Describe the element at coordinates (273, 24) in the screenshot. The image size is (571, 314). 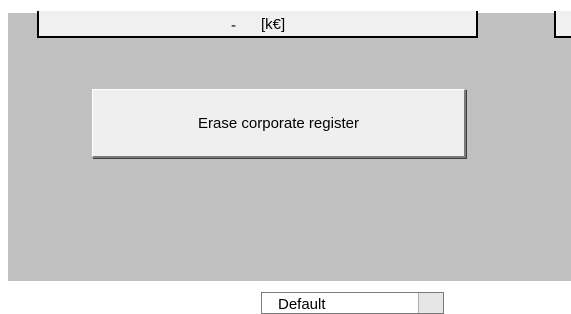
I see `value-unit-label: [k€]` at that location.